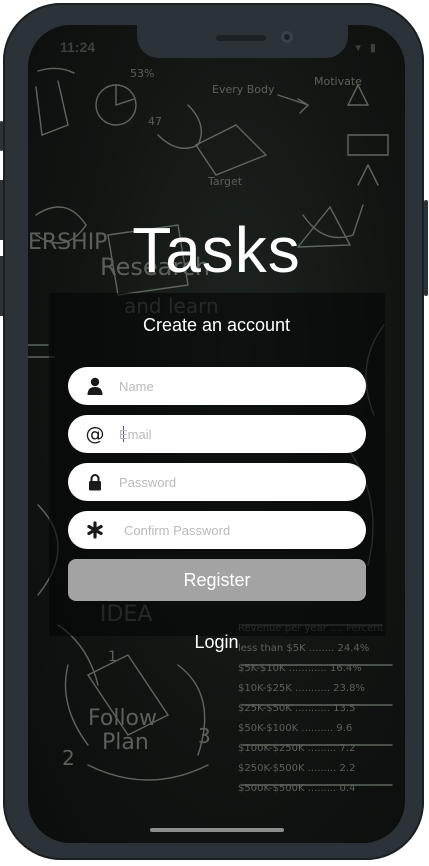 Image resolution: width=429 pixels, height=866 pixels. I want to click on password-field, so click(217, 482).